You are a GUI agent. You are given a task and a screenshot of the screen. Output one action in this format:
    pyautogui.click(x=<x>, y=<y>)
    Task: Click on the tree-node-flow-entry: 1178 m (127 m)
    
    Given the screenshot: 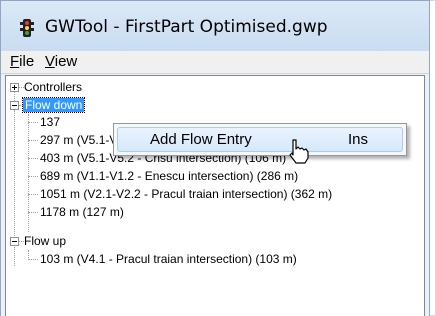 What is the action you would take?
    pyautogui.click(x=82, y=212)
    